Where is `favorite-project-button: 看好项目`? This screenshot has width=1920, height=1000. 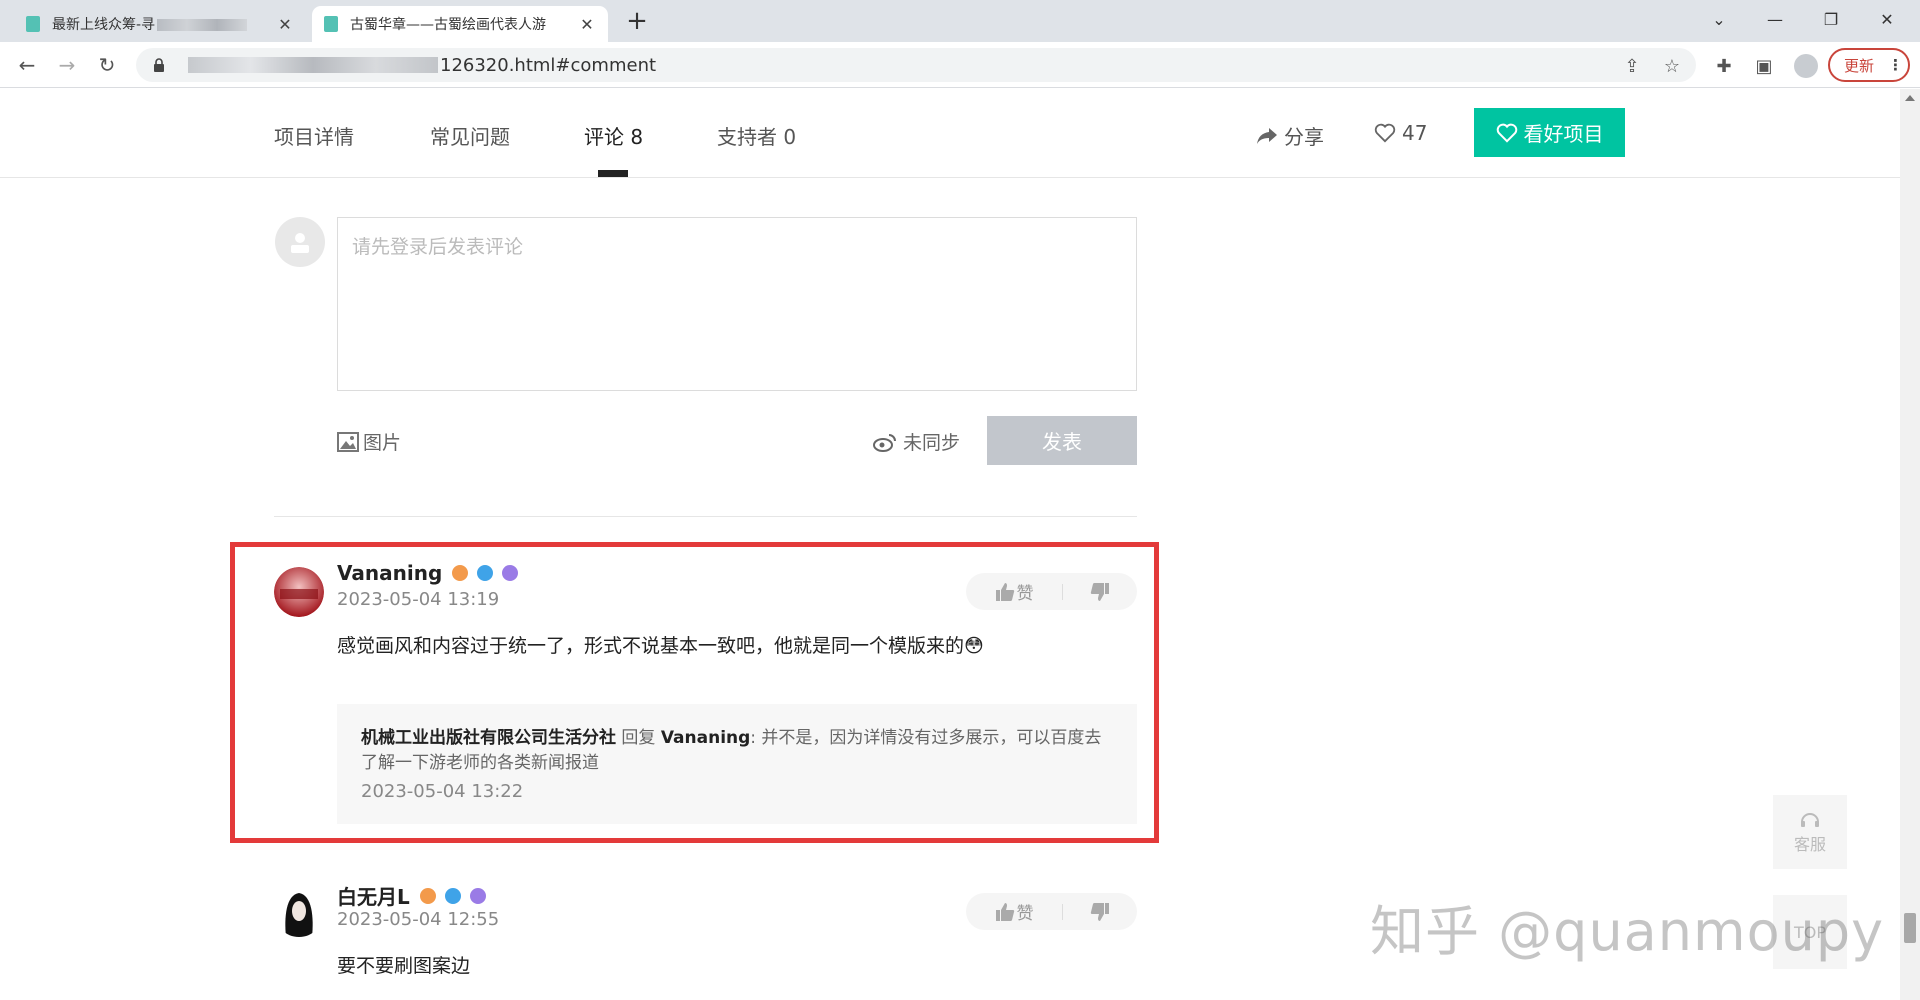 favorite-project-button: 看好项目 is located at coordinates (1549, 132).